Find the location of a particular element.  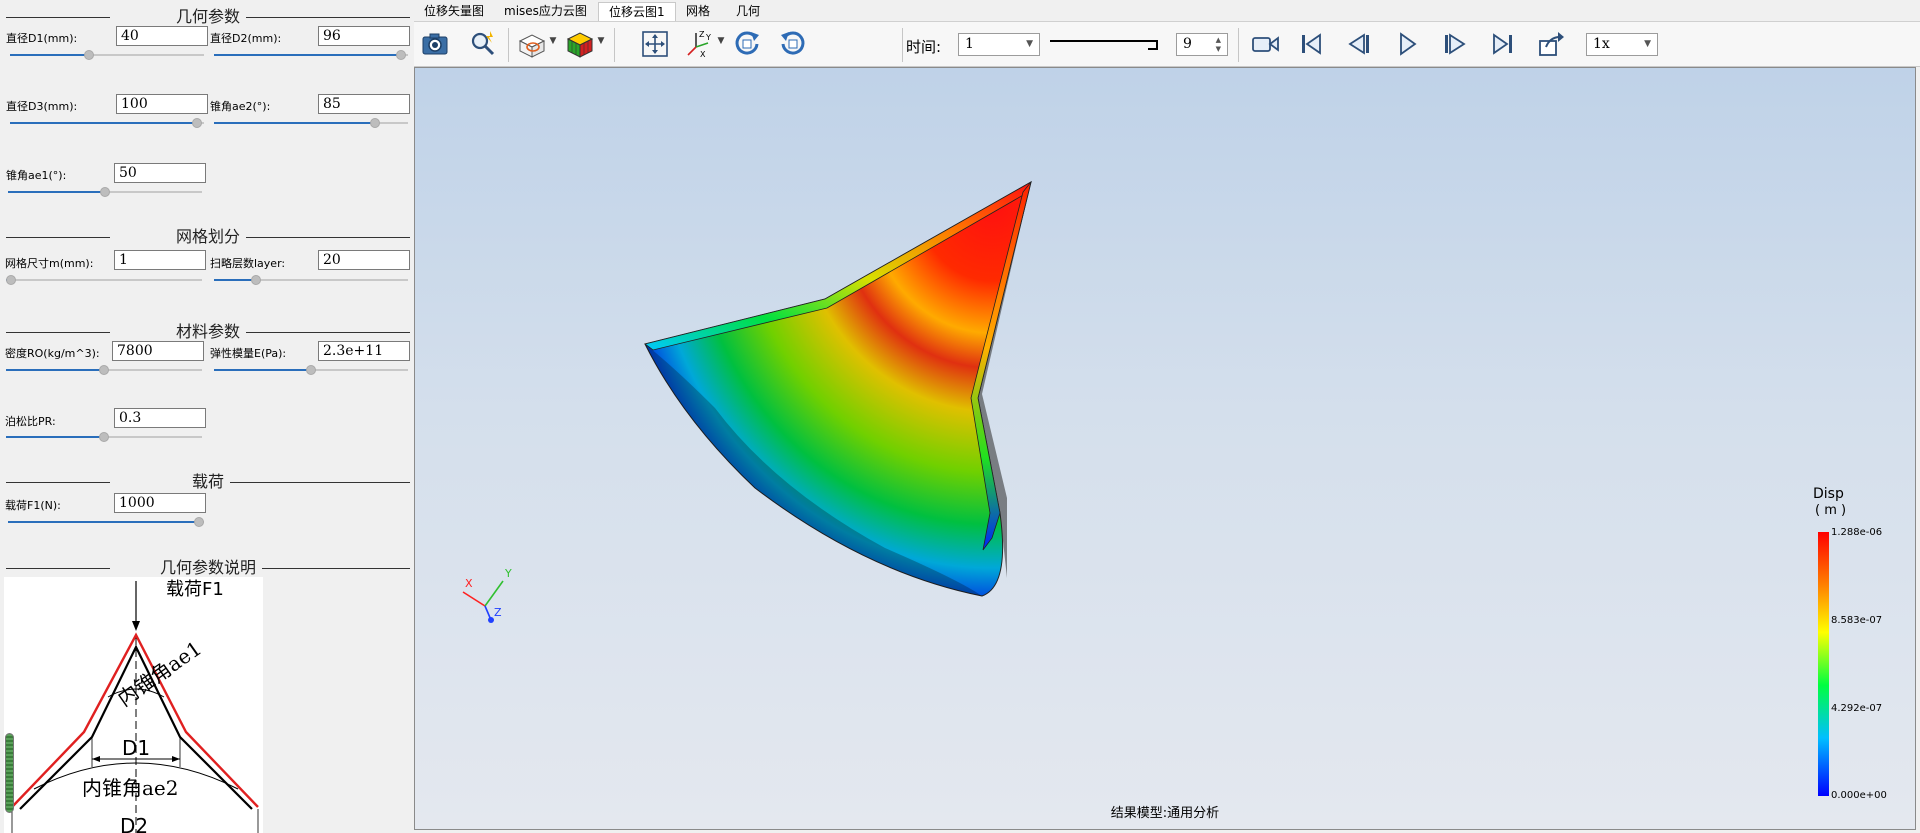

section-material-title: 材料参数 is located at coordinates (207, 331).